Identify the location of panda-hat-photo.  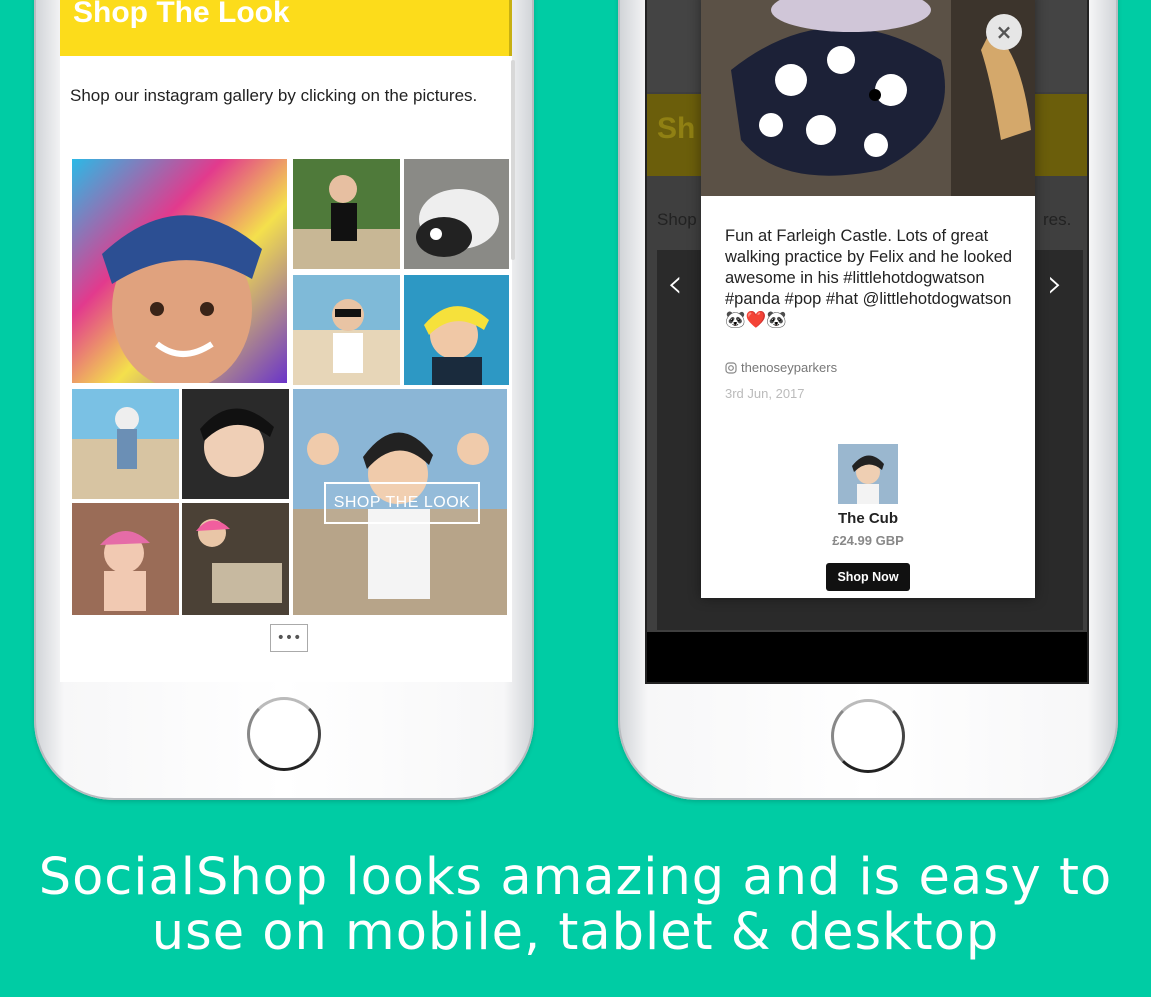
(868, 98).